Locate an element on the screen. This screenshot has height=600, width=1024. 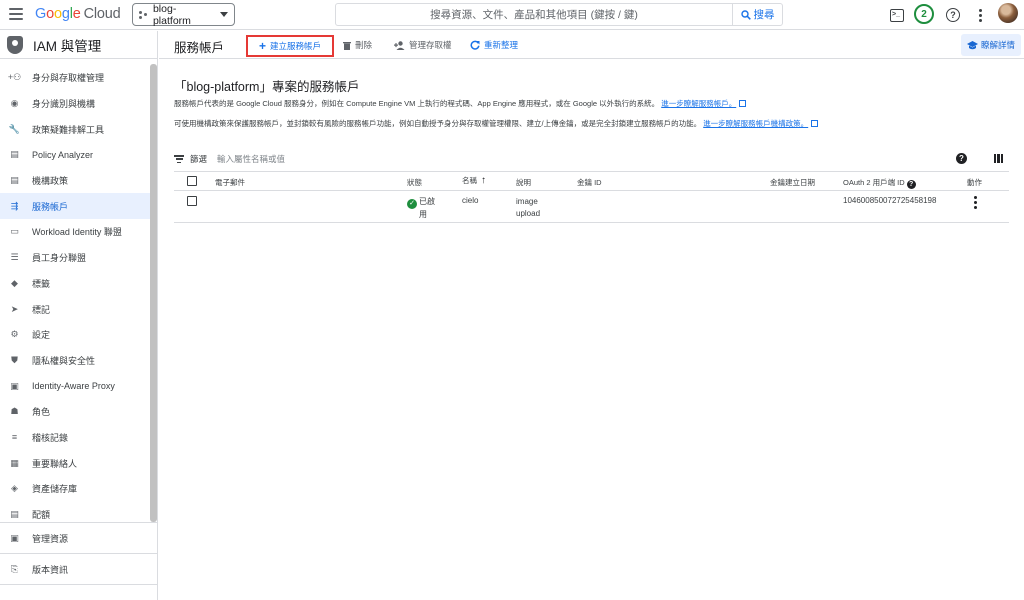
main-menu-icon is located at coordinates (16, 14).